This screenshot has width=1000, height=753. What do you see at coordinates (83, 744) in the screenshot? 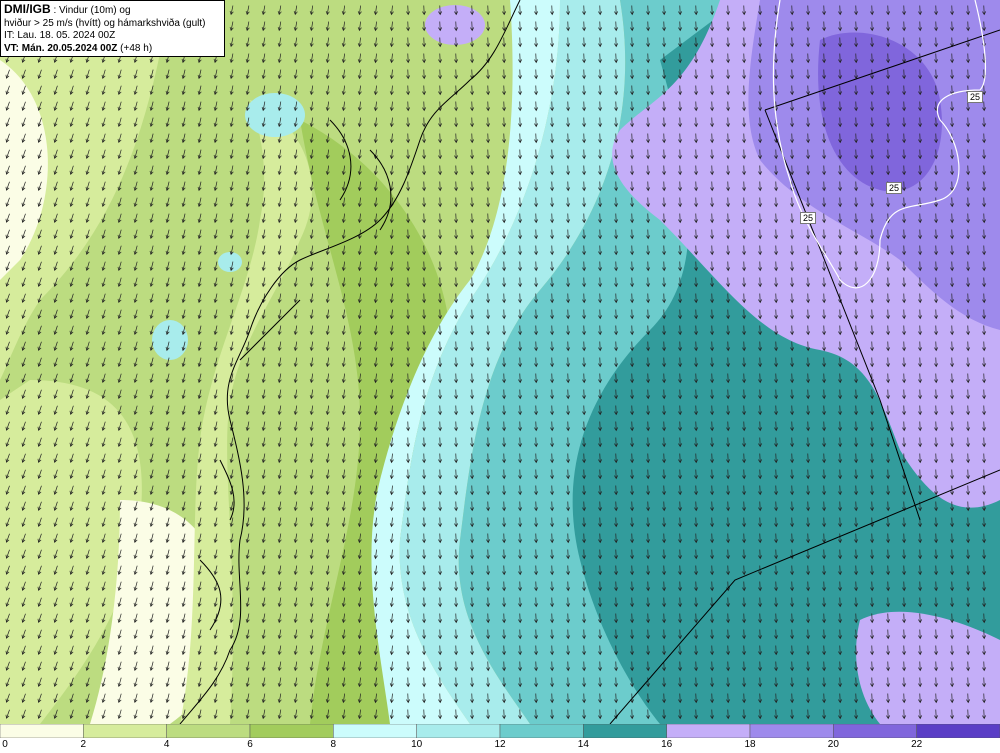
I see `colorbar-tick-label: 2` at bounding box center [83, 744].